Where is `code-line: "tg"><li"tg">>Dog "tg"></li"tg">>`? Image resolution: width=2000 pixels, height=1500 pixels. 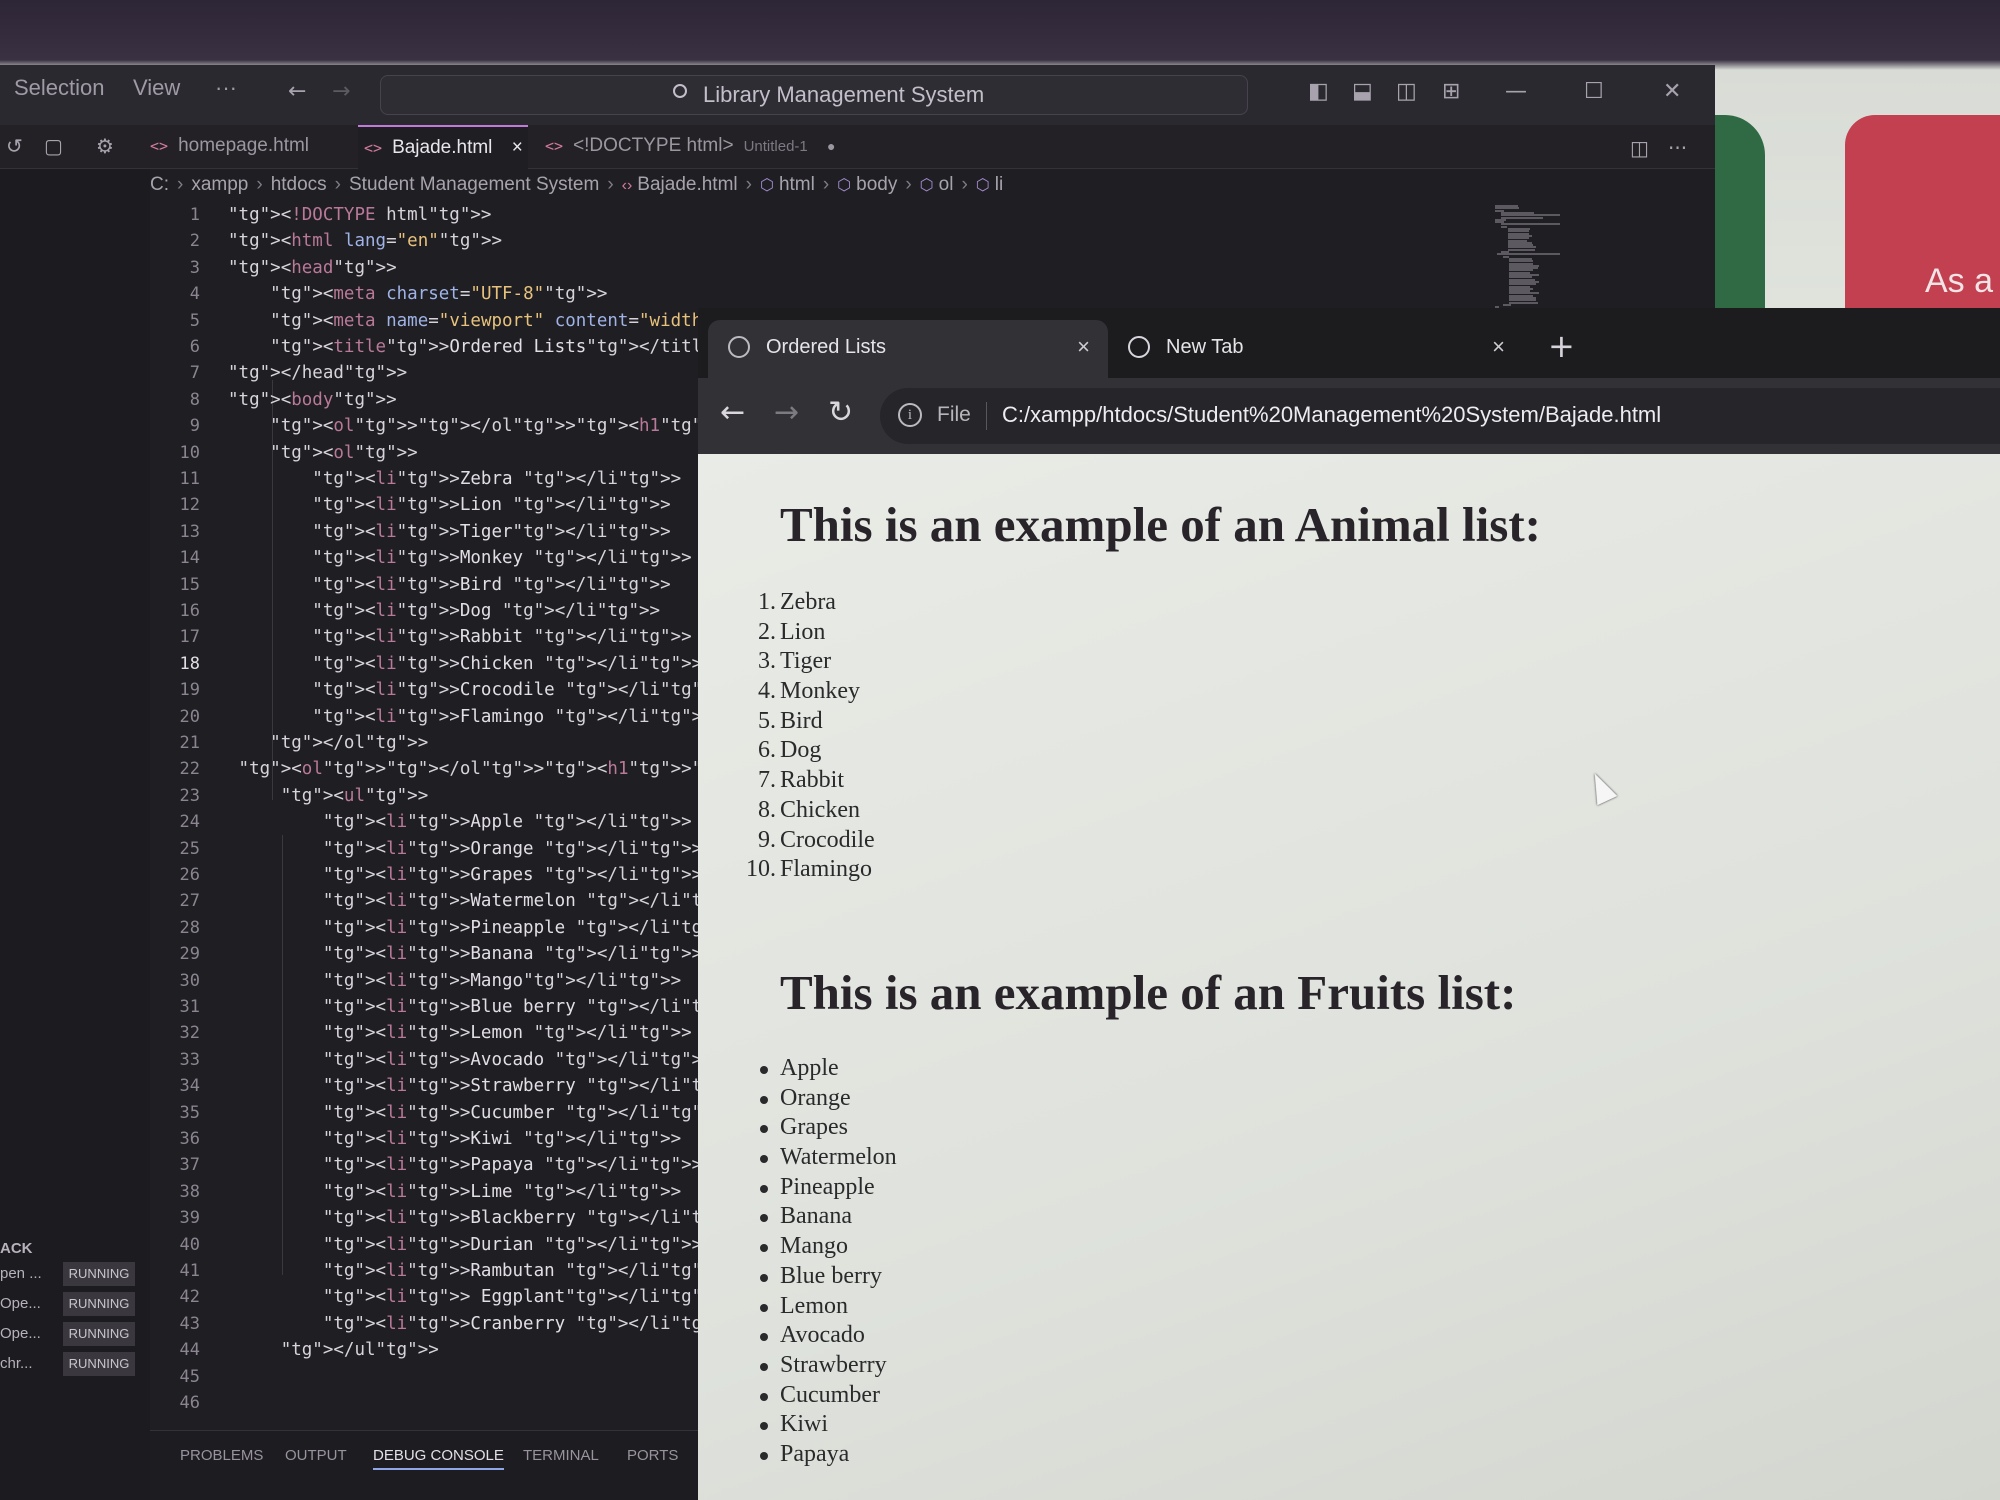 code-line: "tg"><li"tg">>Dog "tg"></li"tg">> is located at coordinates (444, 611).